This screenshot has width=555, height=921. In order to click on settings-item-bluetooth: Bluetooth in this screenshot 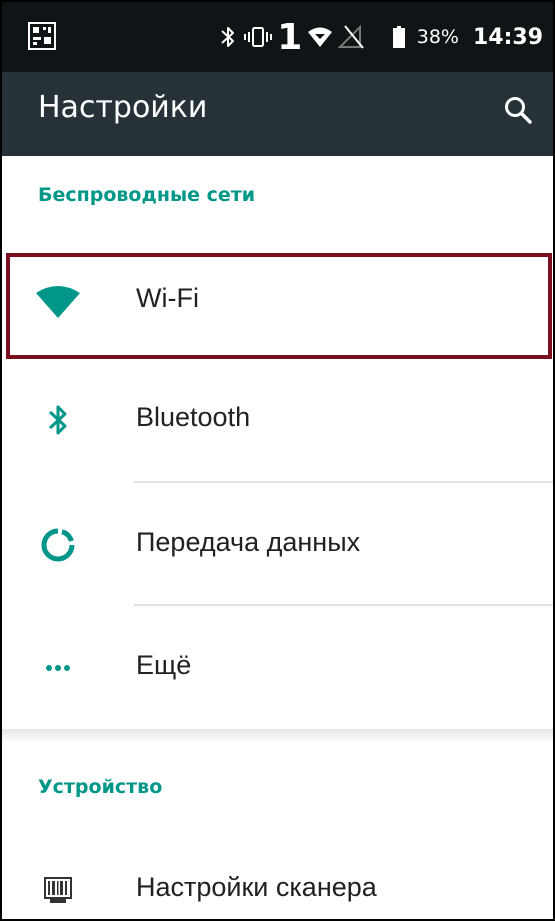, I will do `click(279, 421)`.